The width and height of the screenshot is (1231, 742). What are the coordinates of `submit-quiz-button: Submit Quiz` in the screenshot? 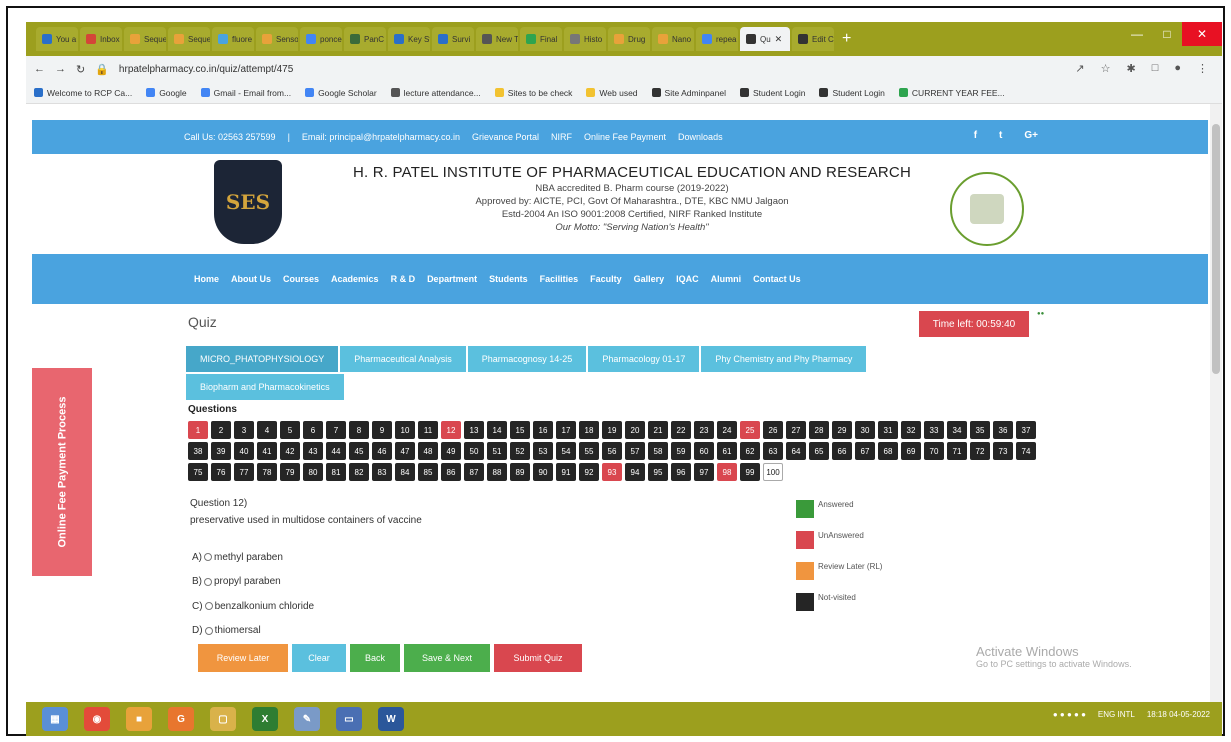 It's located at (538, 658).